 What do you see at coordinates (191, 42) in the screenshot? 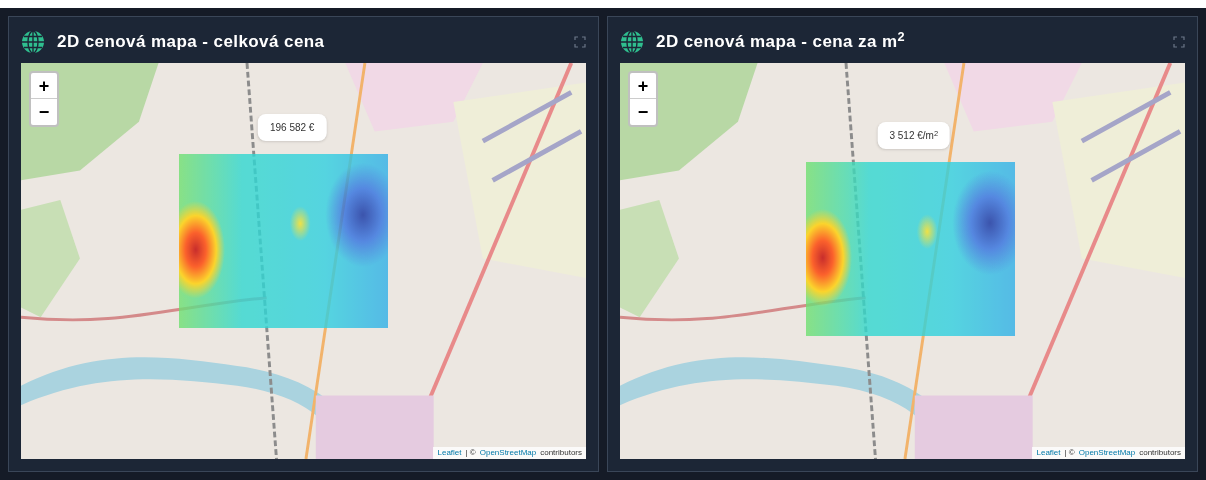
I see `panel-title: 2D cenová mapa - celková cena` at bounding box center [191, 42].